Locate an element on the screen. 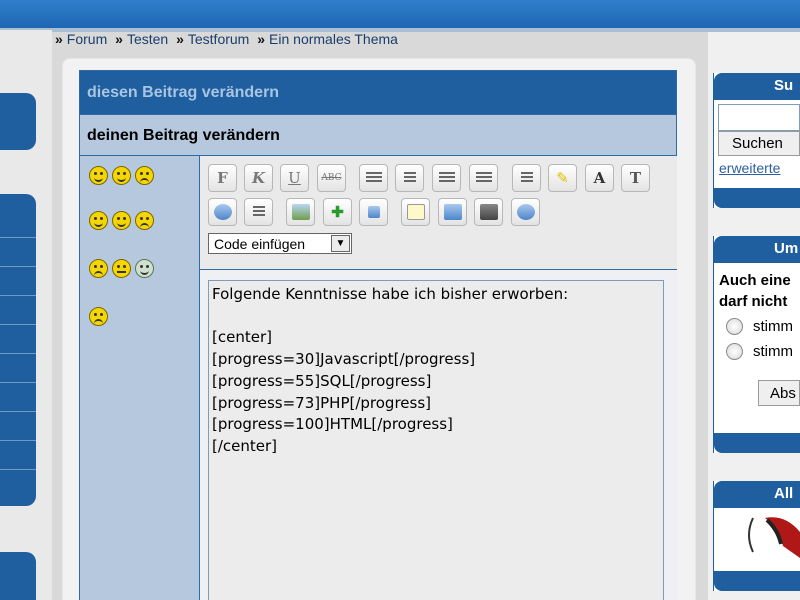  underline-icon: U is located at coordinates (294, 178).